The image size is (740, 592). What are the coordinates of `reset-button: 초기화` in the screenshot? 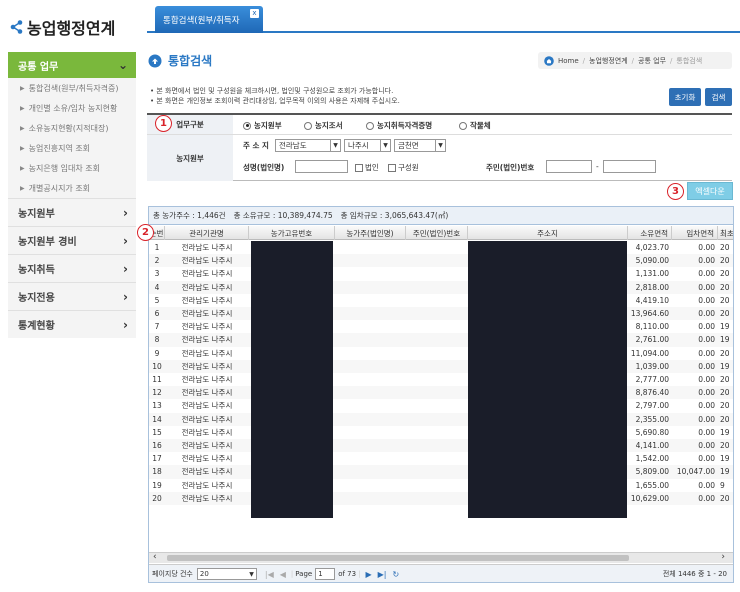 It's located at (685, 97).